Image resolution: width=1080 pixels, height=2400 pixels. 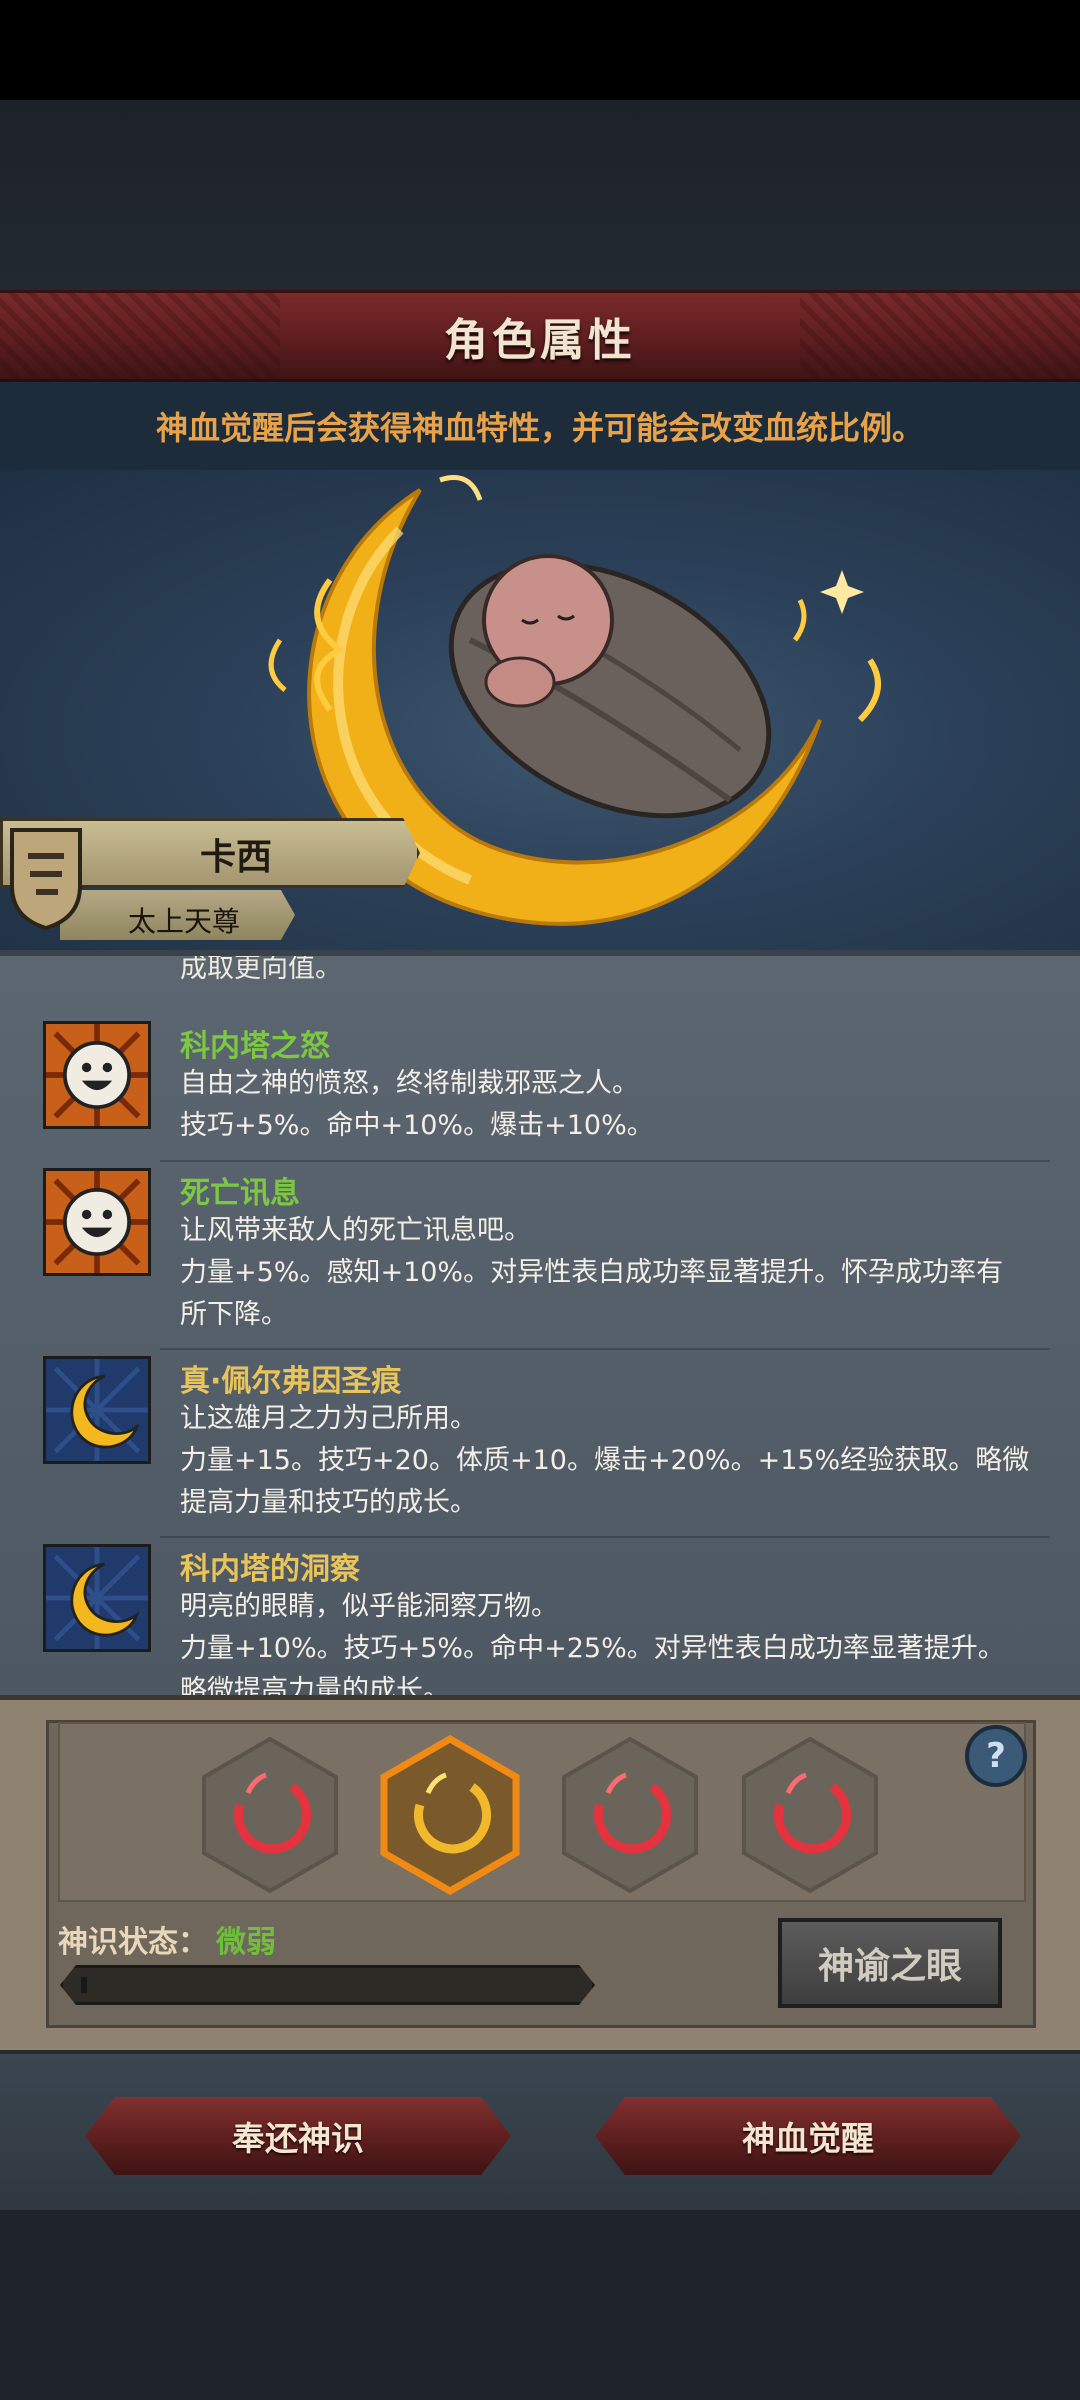 I want to click on divine-blood-awaken-label: 神血觉醒, so click(x=808, y=2138).